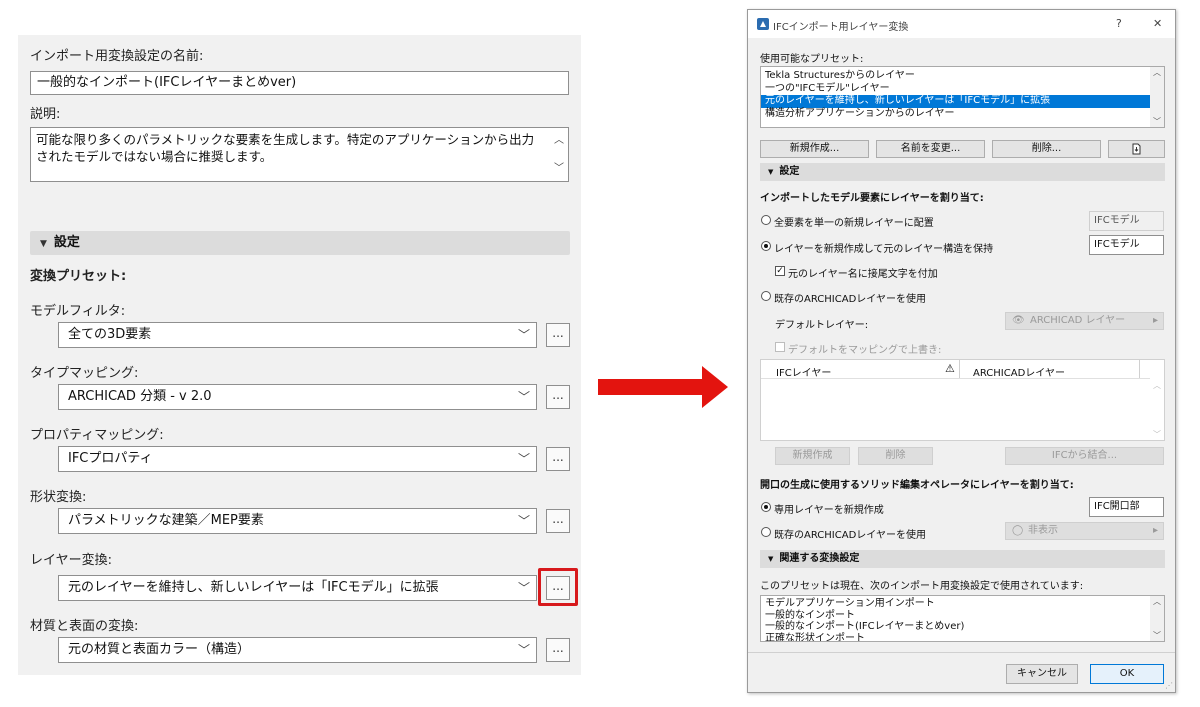  What do you see at coordinates (962, 604) in the screenshot?
I see `related-item: モデルアプリケーション用インポート` at bounding box center [962, 604].